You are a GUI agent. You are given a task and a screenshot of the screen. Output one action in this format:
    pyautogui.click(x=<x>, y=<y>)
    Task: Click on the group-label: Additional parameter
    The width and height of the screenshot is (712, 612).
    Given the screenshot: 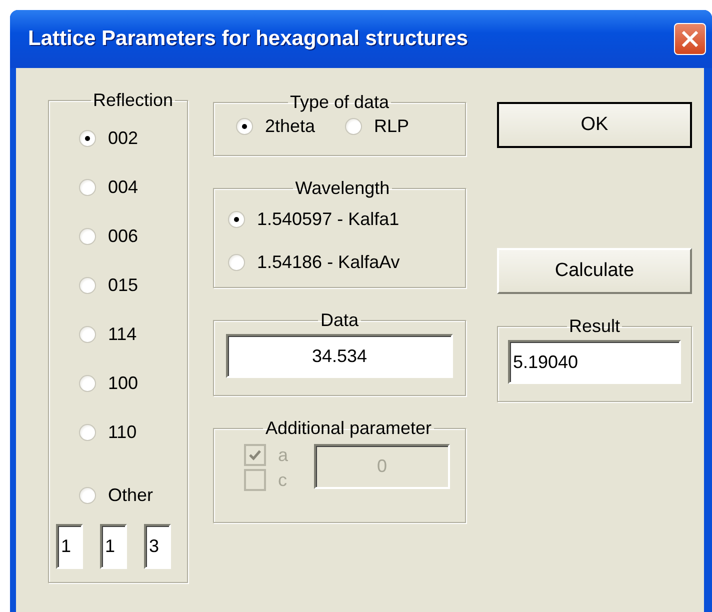 What is the action you would take?
    pyautogui.click(x=348, y=428)
    